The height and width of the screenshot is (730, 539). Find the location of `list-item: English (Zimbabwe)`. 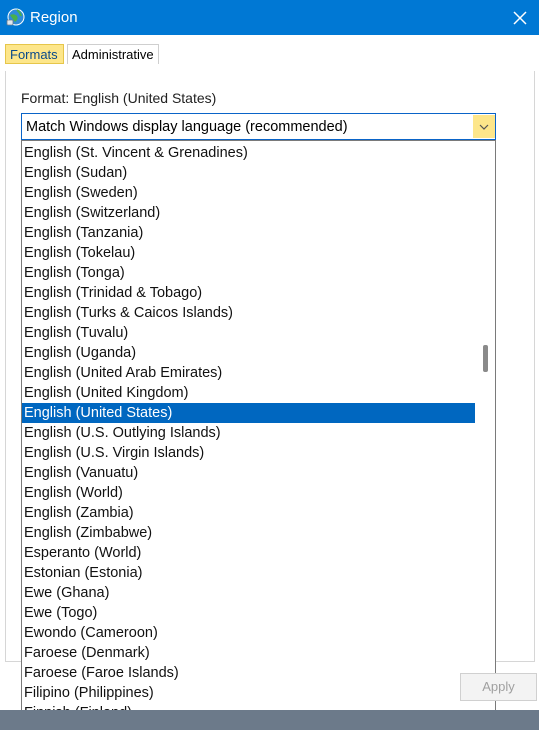

list-item: English (Zimbabwe) is located at coordinates (248, 533).